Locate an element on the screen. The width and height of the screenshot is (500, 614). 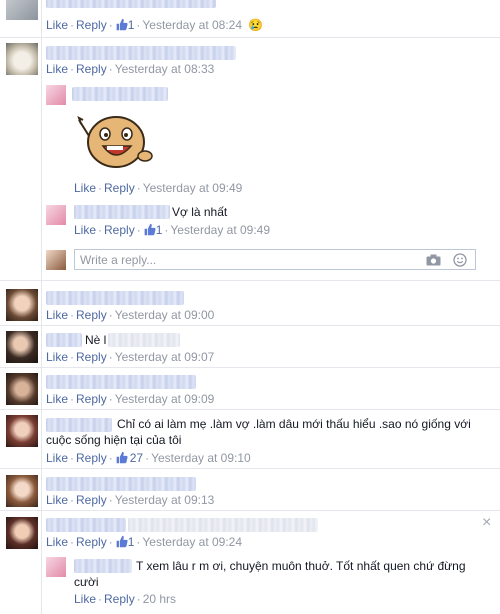
reply-text: Vợ là nhất is located at coordinates (200, 212).